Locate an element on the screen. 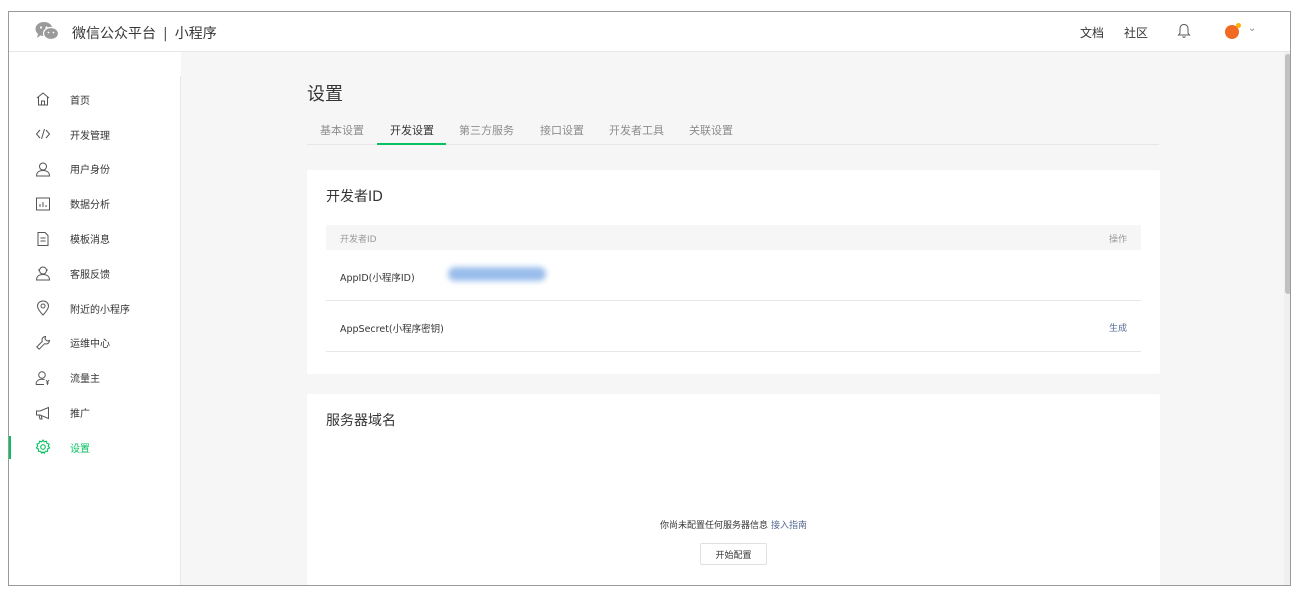 The height and width of the screenshot is (599, 1297). sidebar-item-promotion: 推广 is located at coordinates (94, 412).